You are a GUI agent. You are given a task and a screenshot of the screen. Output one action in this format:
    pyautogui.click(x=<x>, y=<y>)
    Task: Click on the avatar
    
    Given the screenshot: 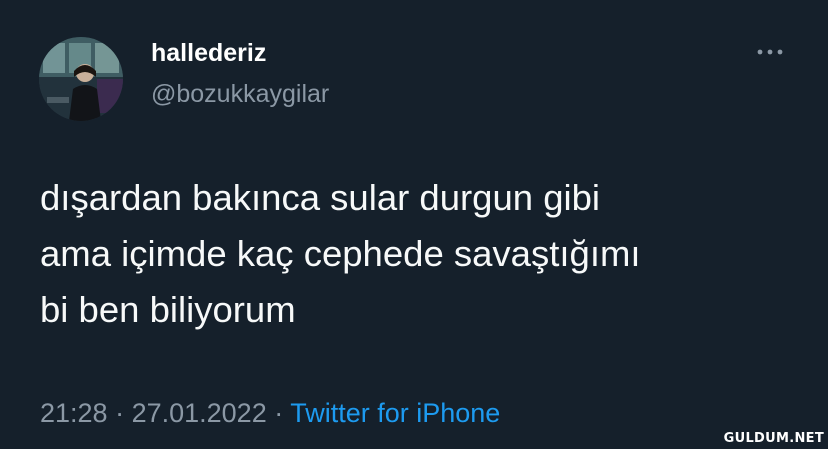 What is the action you would take?
    pyautogui.click(x=81, y=79)
    